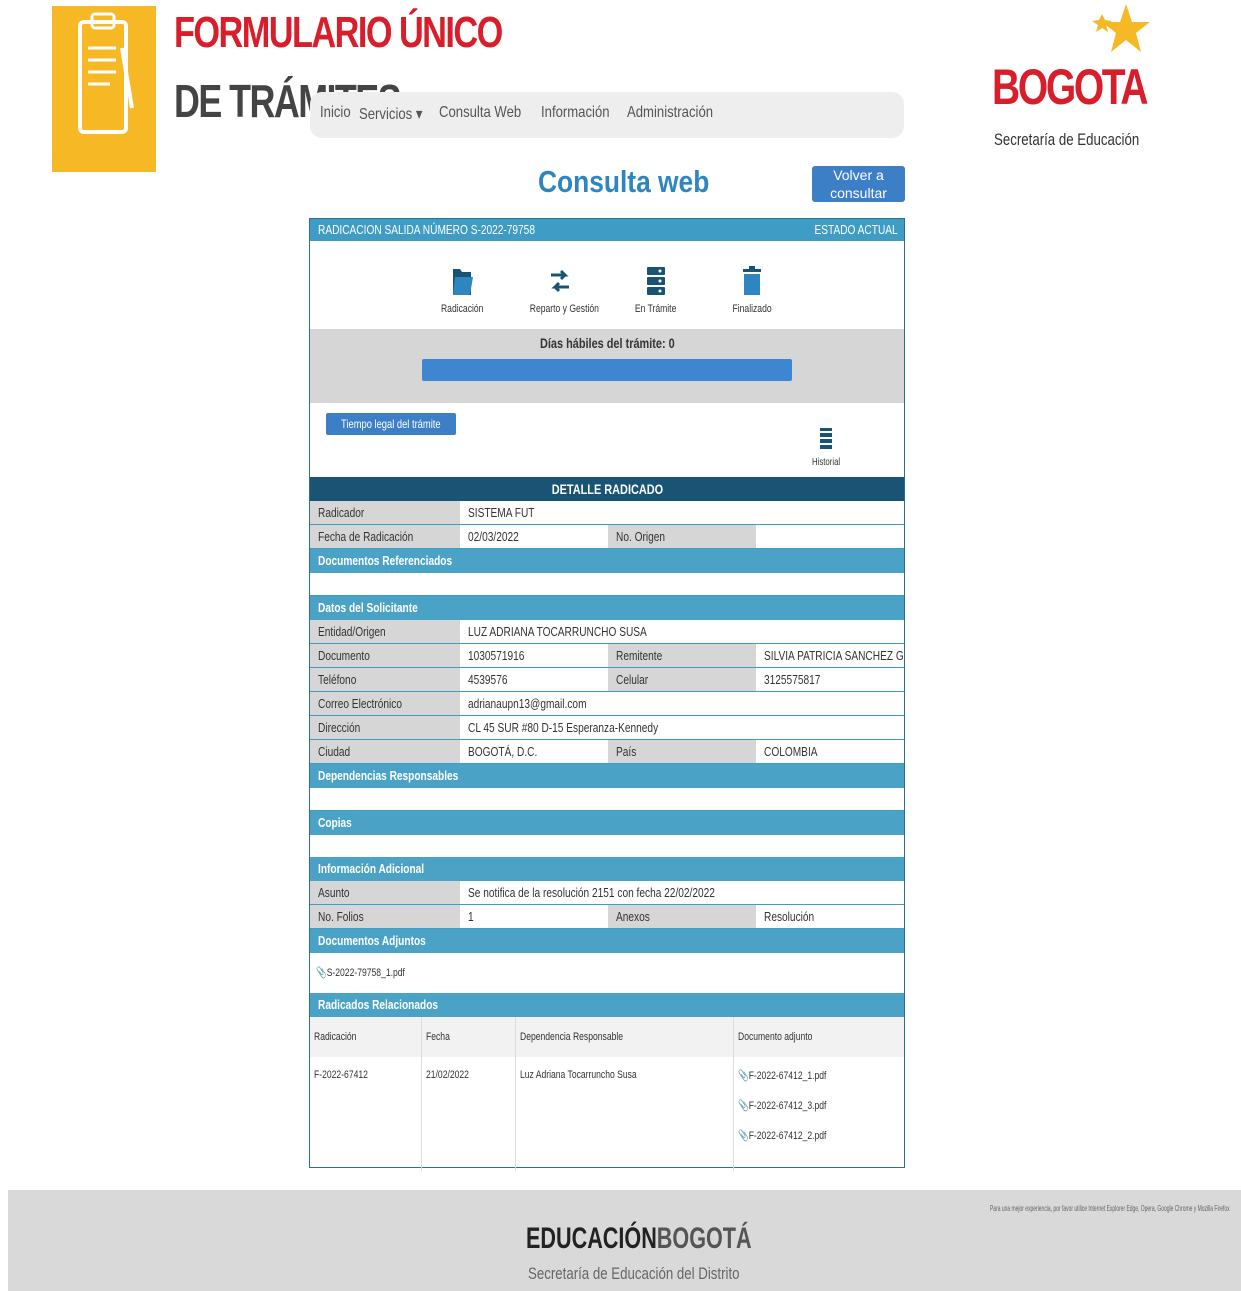 Image resolution: width=1241 pixels, height=1291 pixels. I want to click on fut-title-line1: FORMULARIO ÚNICO, so click(338, 32).